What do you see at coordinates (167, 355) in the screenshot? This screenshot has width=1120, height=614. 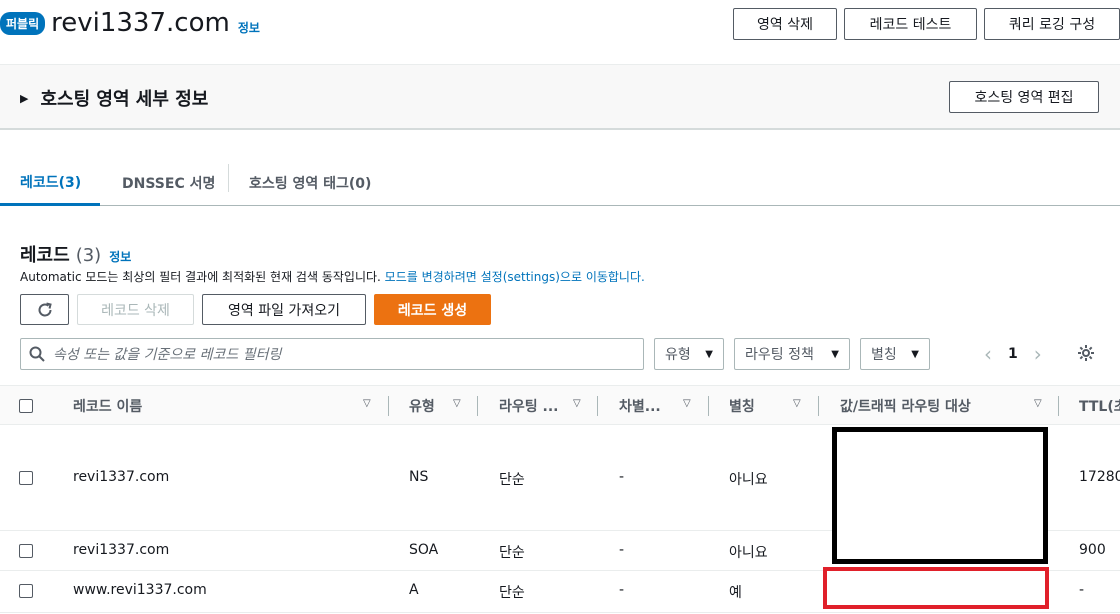 I see `search-placeholder: 속성 또는 값을 기준으로 레코드 필터링` at bounding box center [167, 355].